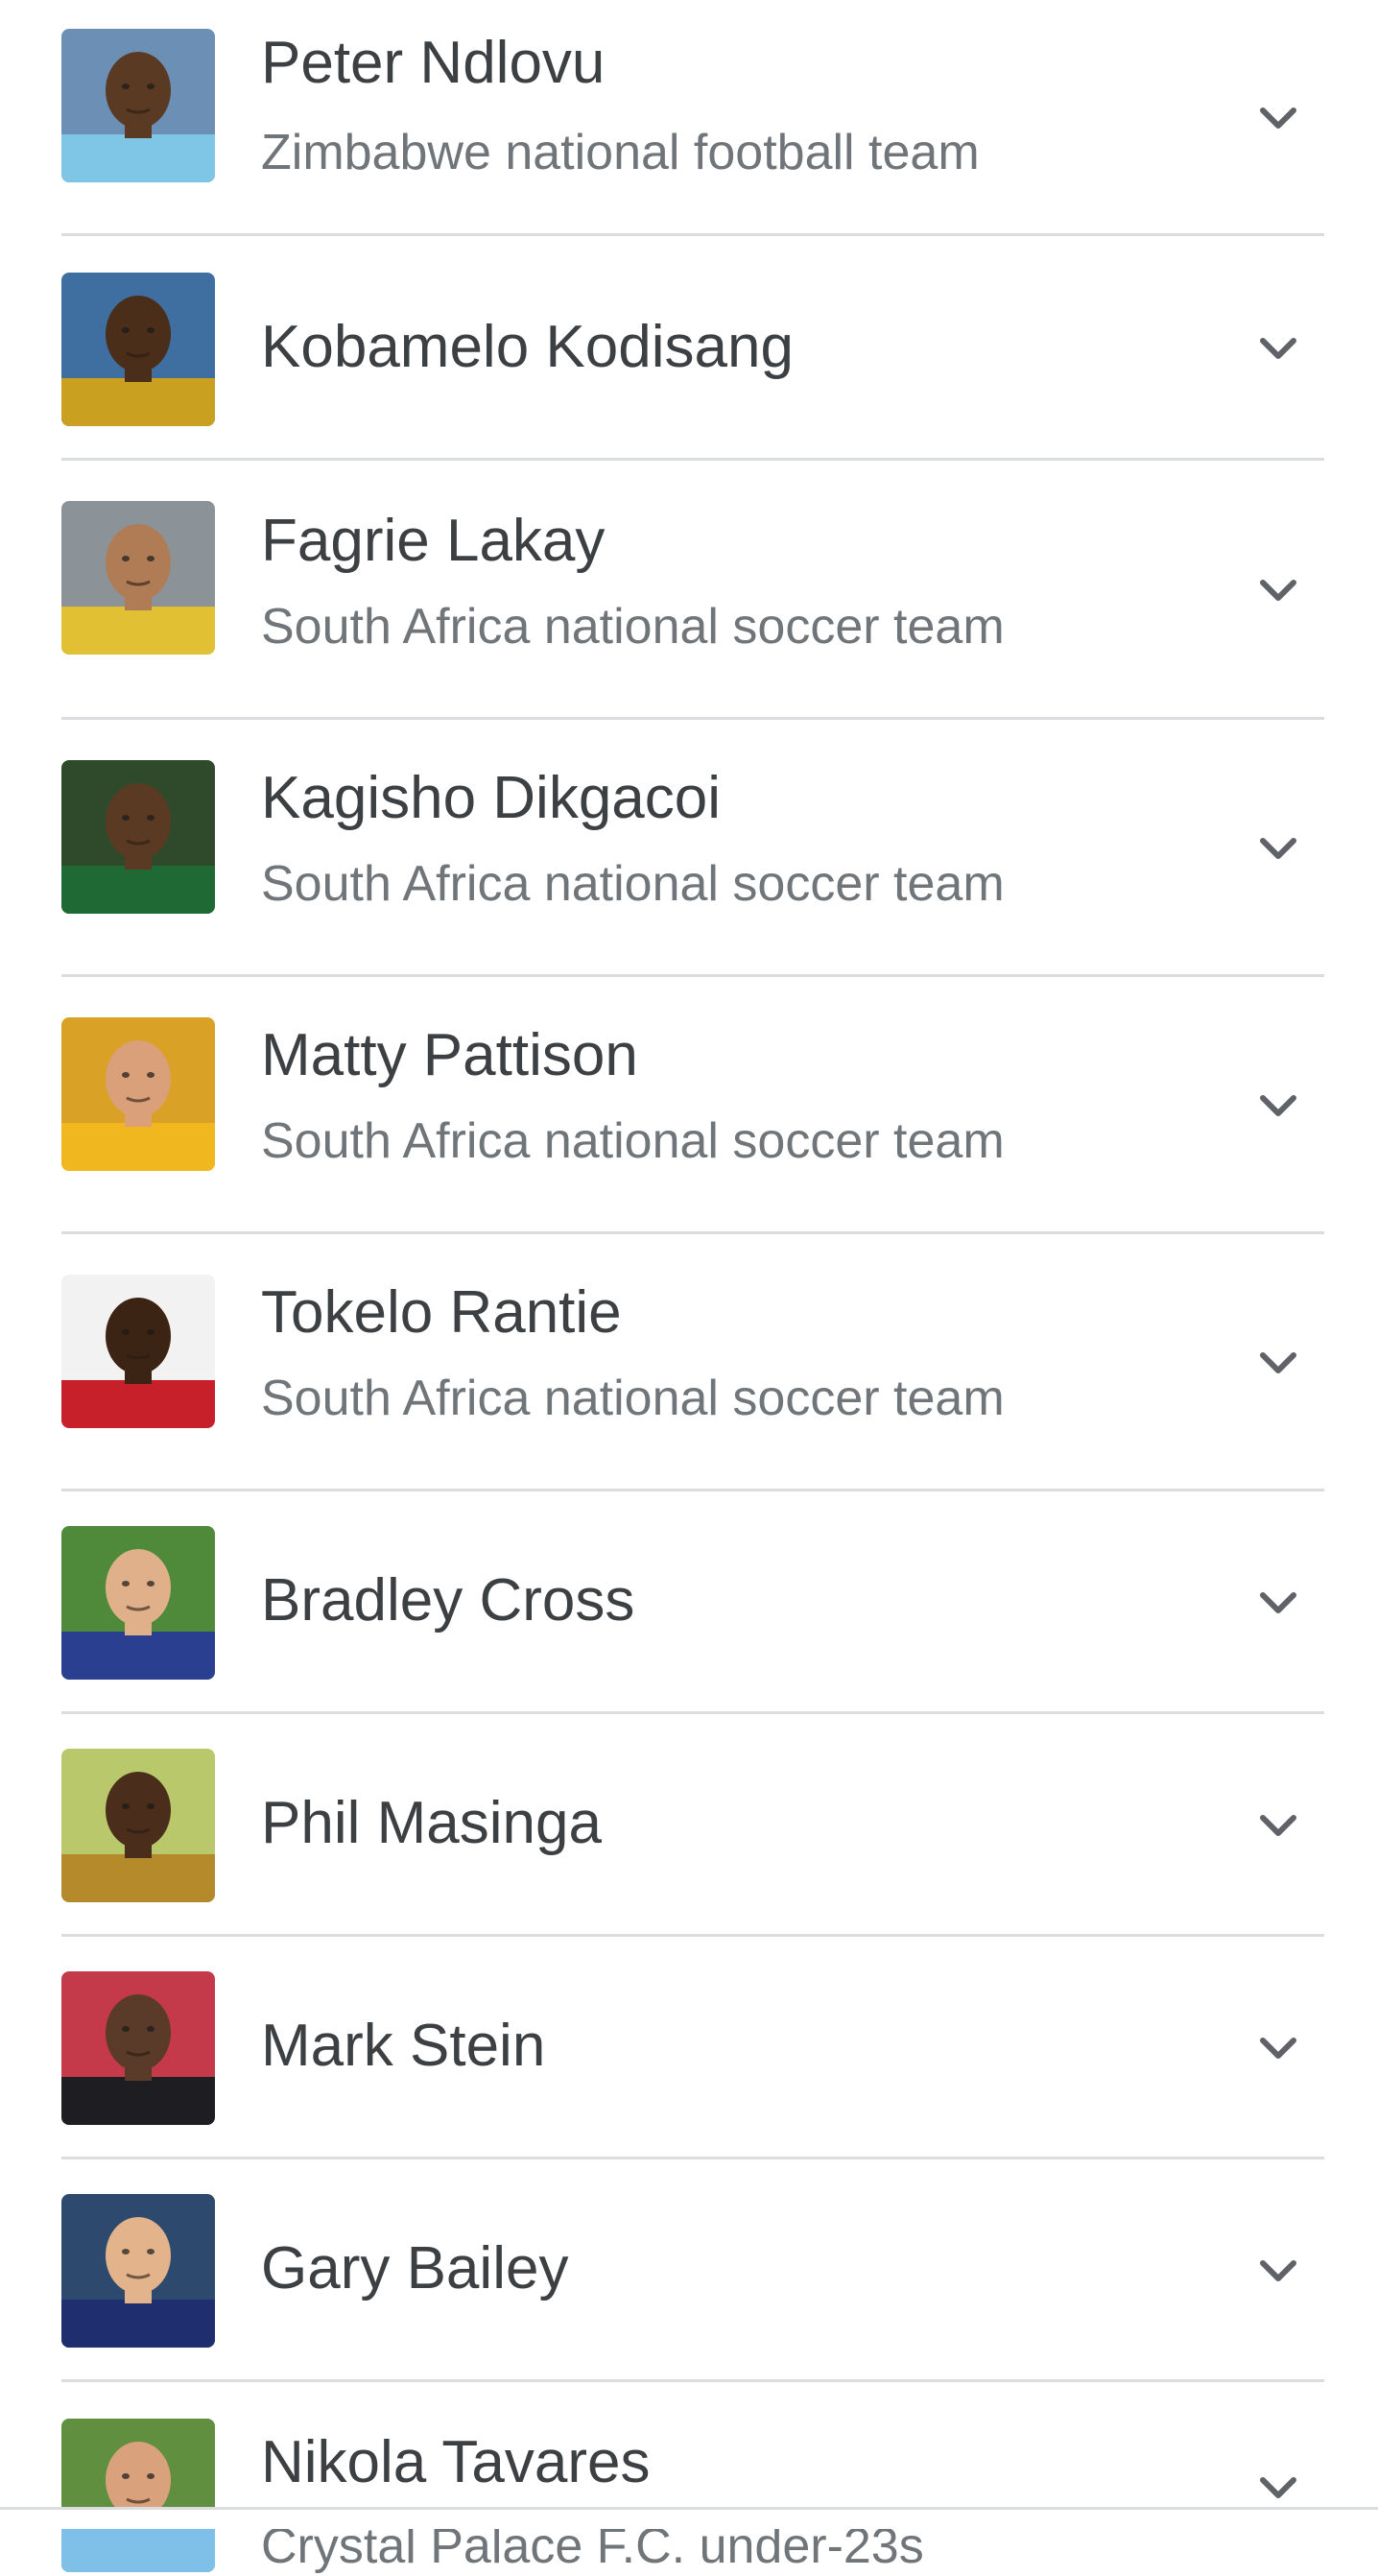  What do you see at coordinates (528, 347) in the screenshot?
I see `player-name: Kobamelo Kodisang` at bounding box center [528, 347].